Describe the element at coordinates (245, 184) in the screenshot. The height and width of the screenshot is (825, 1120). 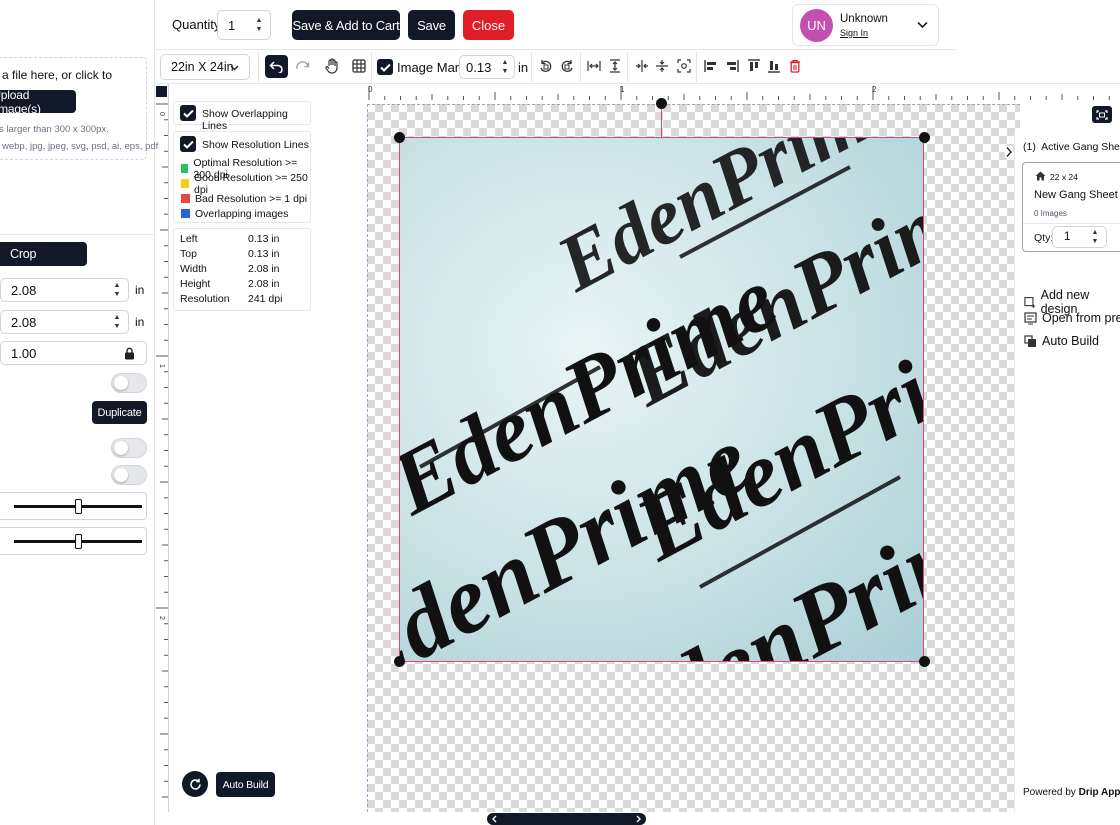
I see `legend-item: Good Resolution >= 250 dpi` at that location.